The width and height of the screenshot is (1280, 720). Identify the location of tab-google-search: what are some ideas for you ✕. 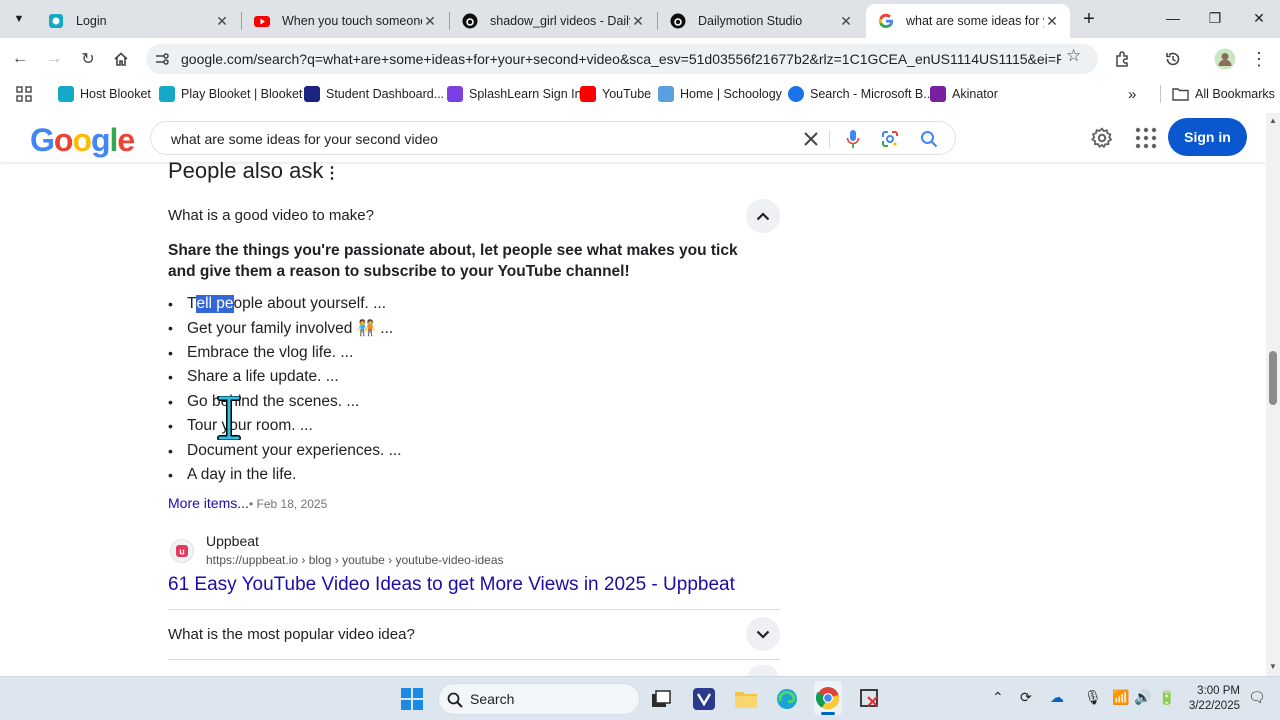
(968, 21).